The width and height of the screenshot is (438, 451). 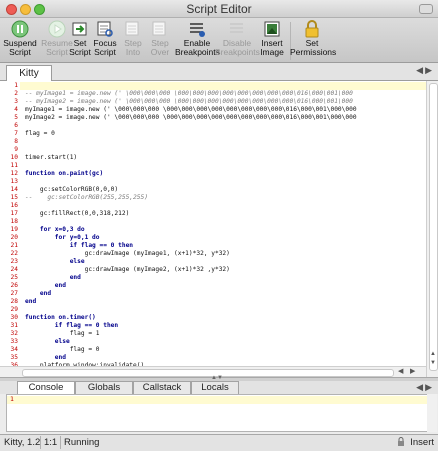 What do you see at coordinates (9, 350) in the screenshot?
I see `line-number: 34` at bounding box center [9, 350].